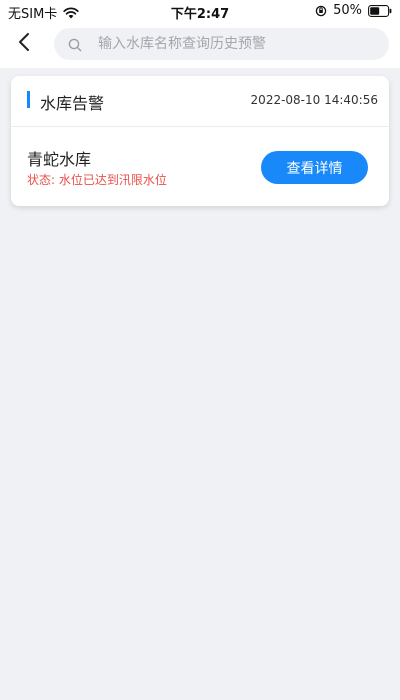 The height and width of the screenshot is (700, 400). What do you see at coordinates (314, 100) in the screenshot?
I see `alert-timestamp: 2022-08-10 14:40:56` at bounding box center [314, 100].